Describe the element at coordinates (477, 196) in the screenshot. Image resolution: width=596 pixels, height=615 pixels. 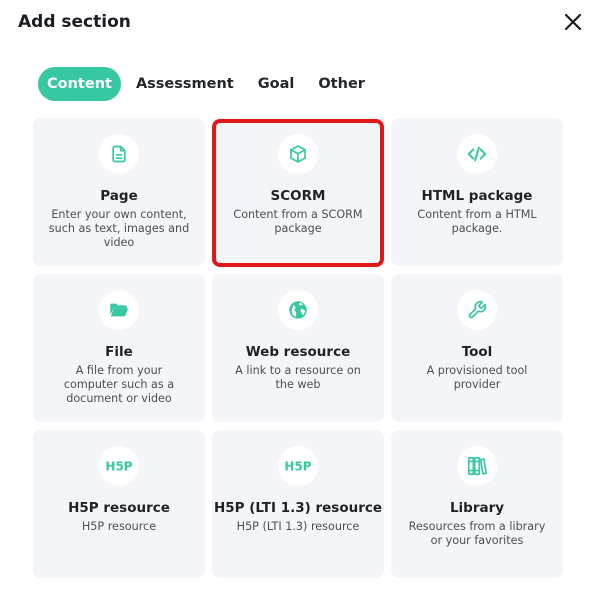
I see `card-title: HTML package` at that location.